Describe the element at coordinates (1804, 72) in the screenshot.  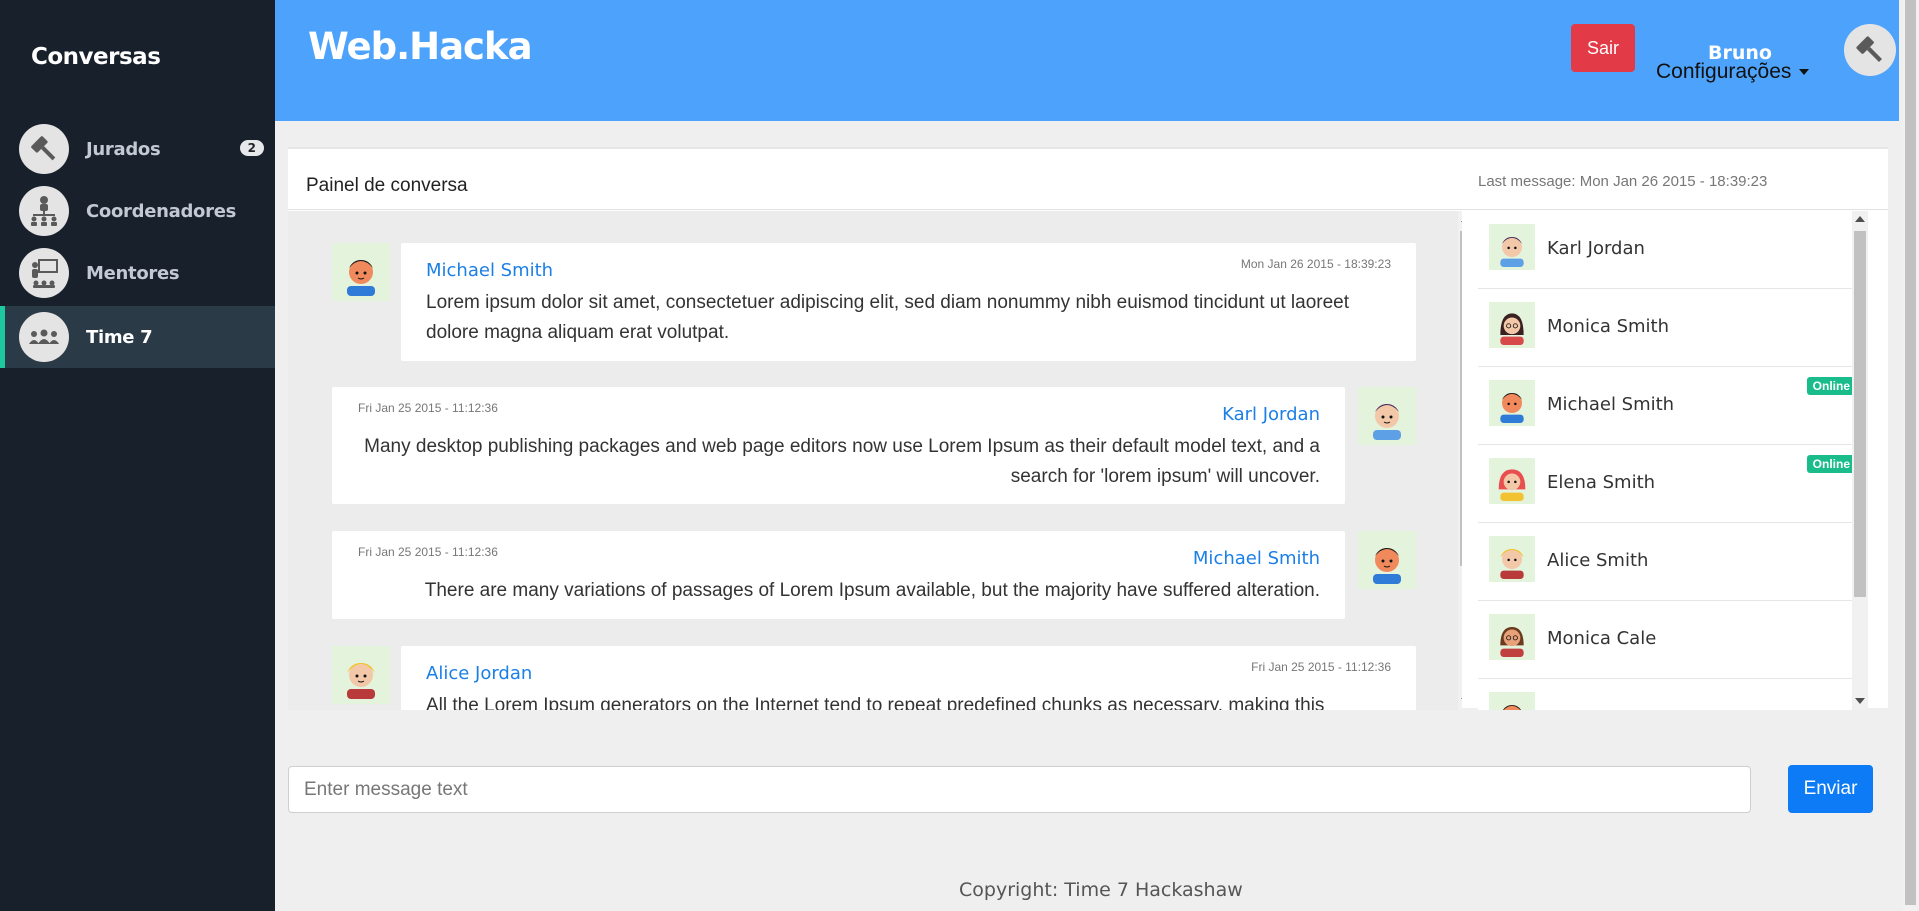
I see `chevron-down-icon` at that location.